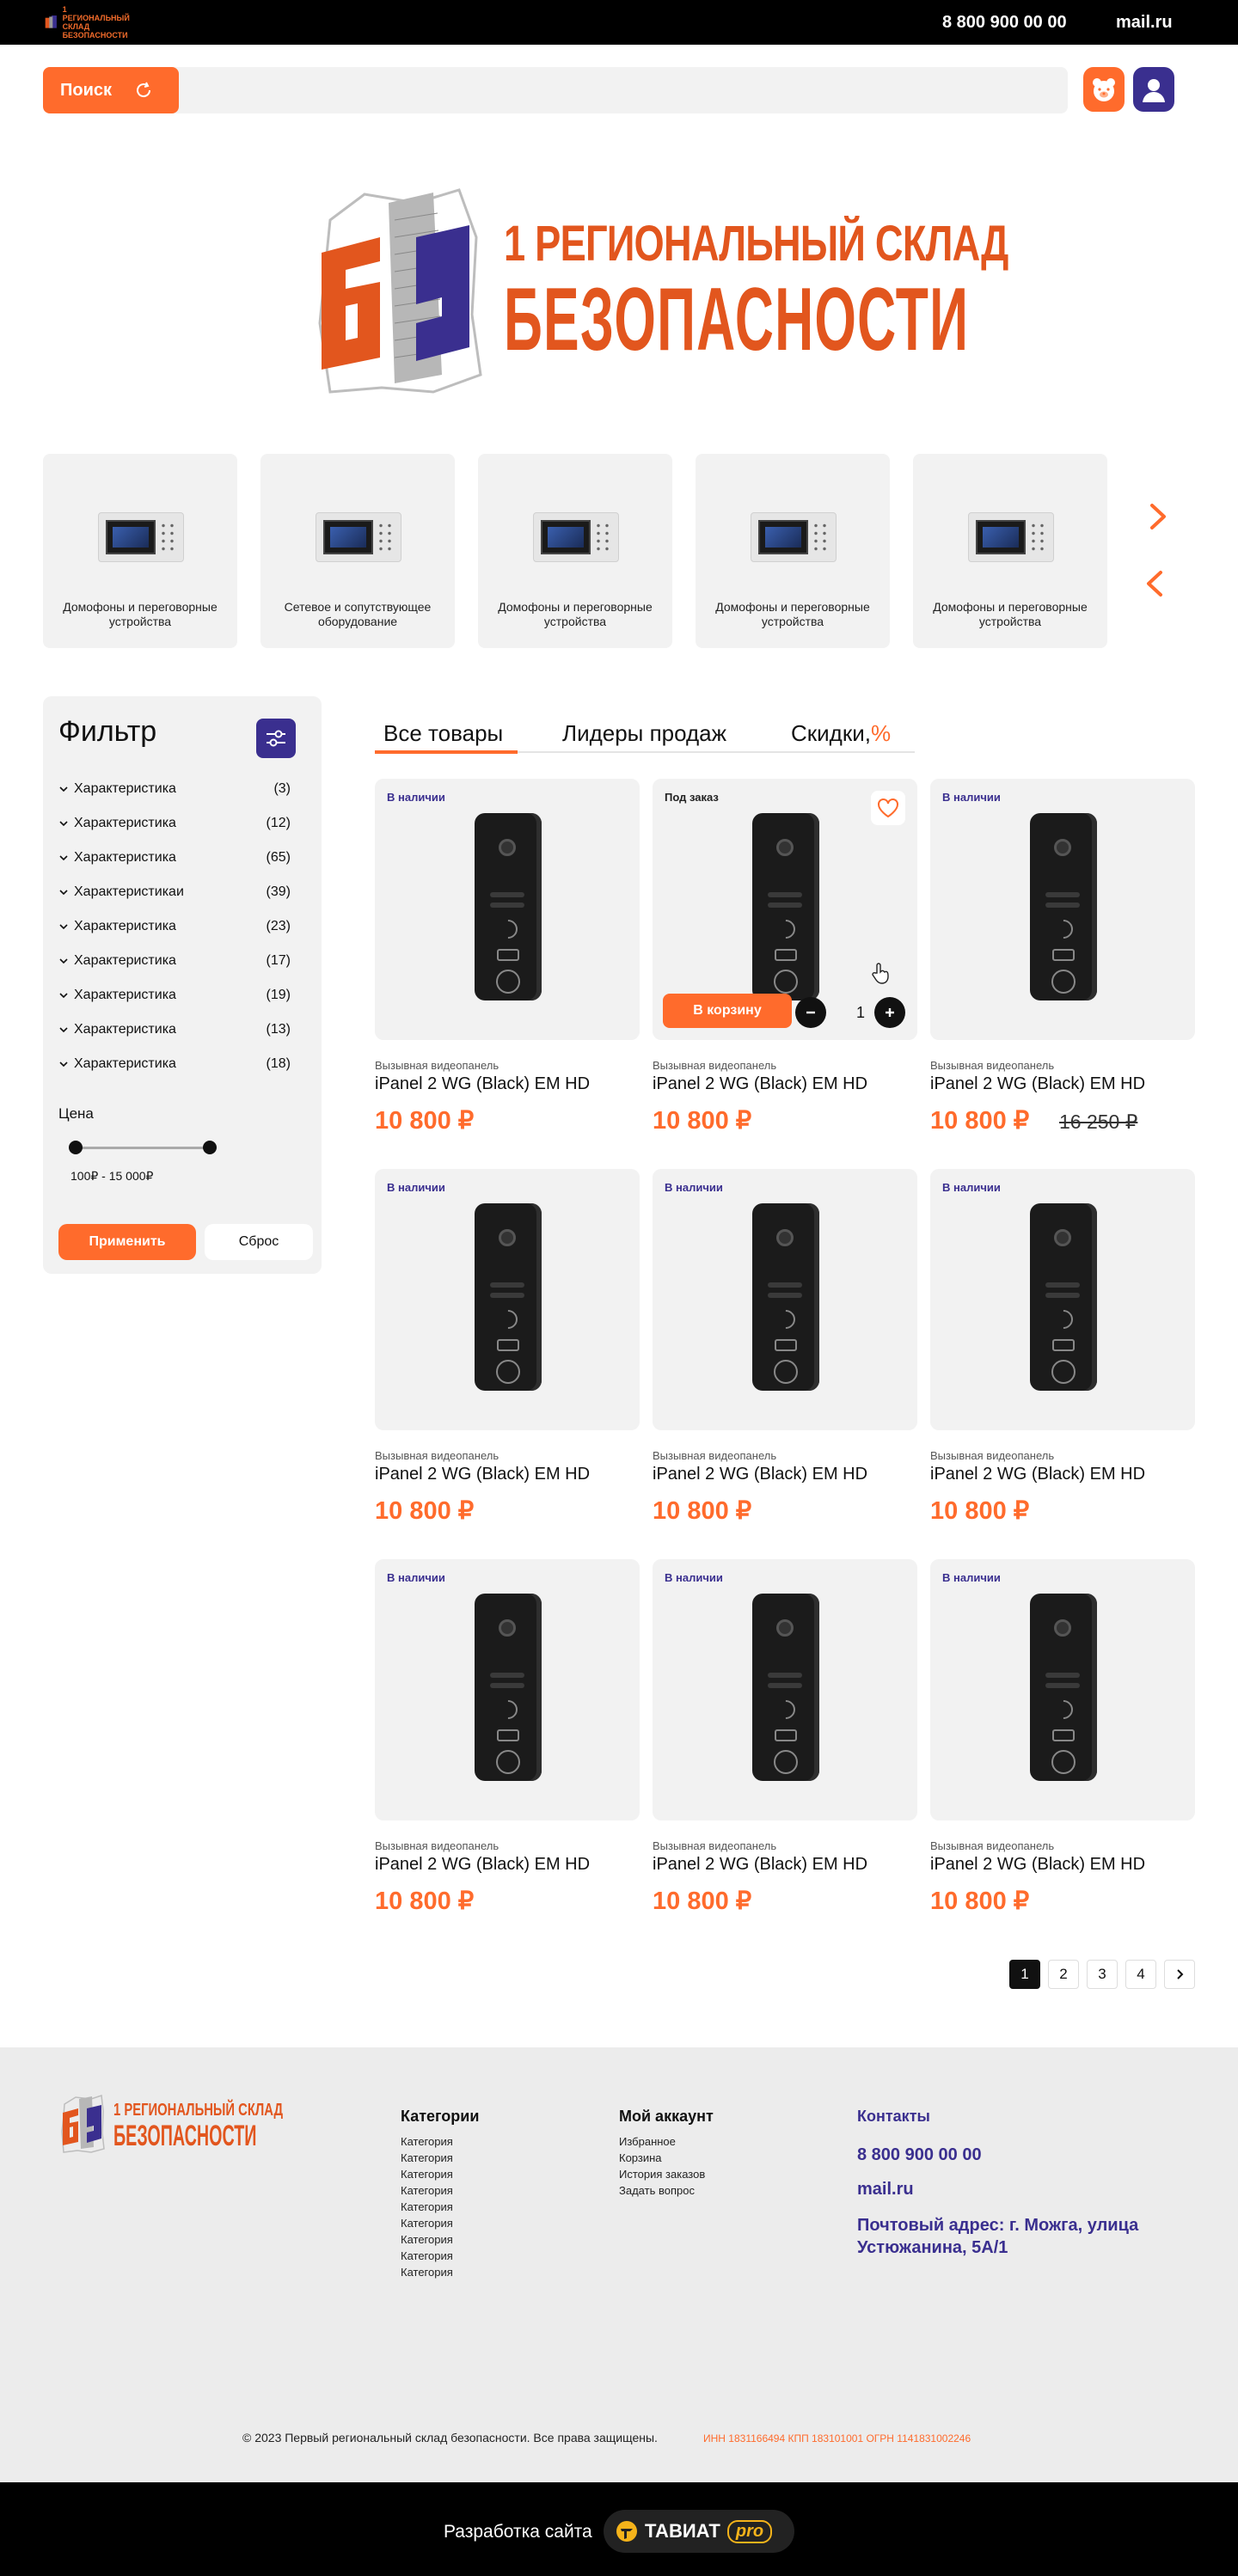 The height and width of the screenshot is (2576, 1238). What do you see at coordinates (174, 995) in the screenshot?
I see `filter-row: Характеристика (19)` at bounding box center [174, 995].